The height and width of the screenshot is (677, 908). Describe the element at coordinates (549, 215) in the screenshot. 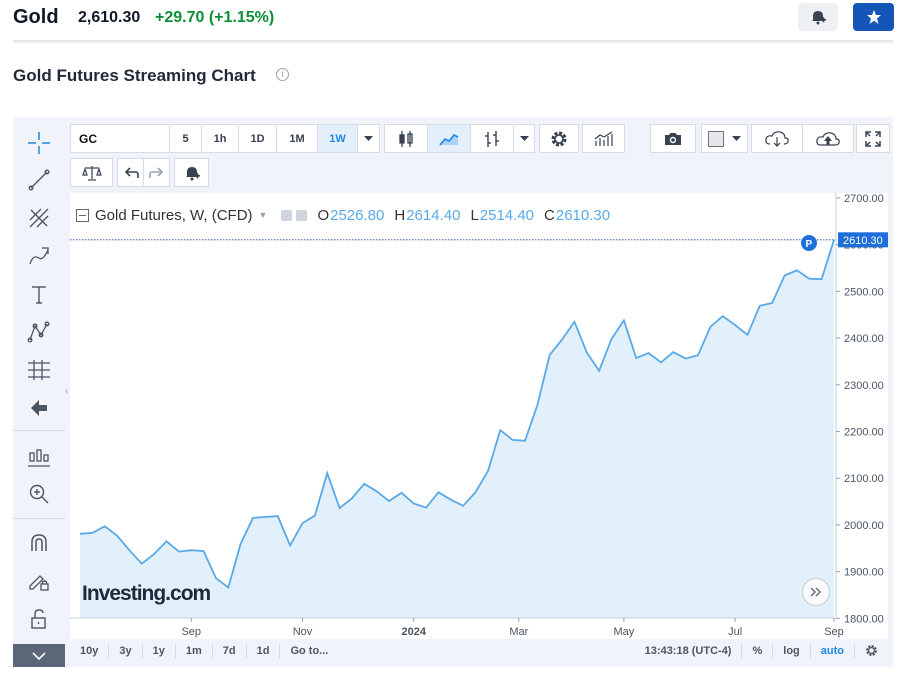

I see `close-label: C` at that location.